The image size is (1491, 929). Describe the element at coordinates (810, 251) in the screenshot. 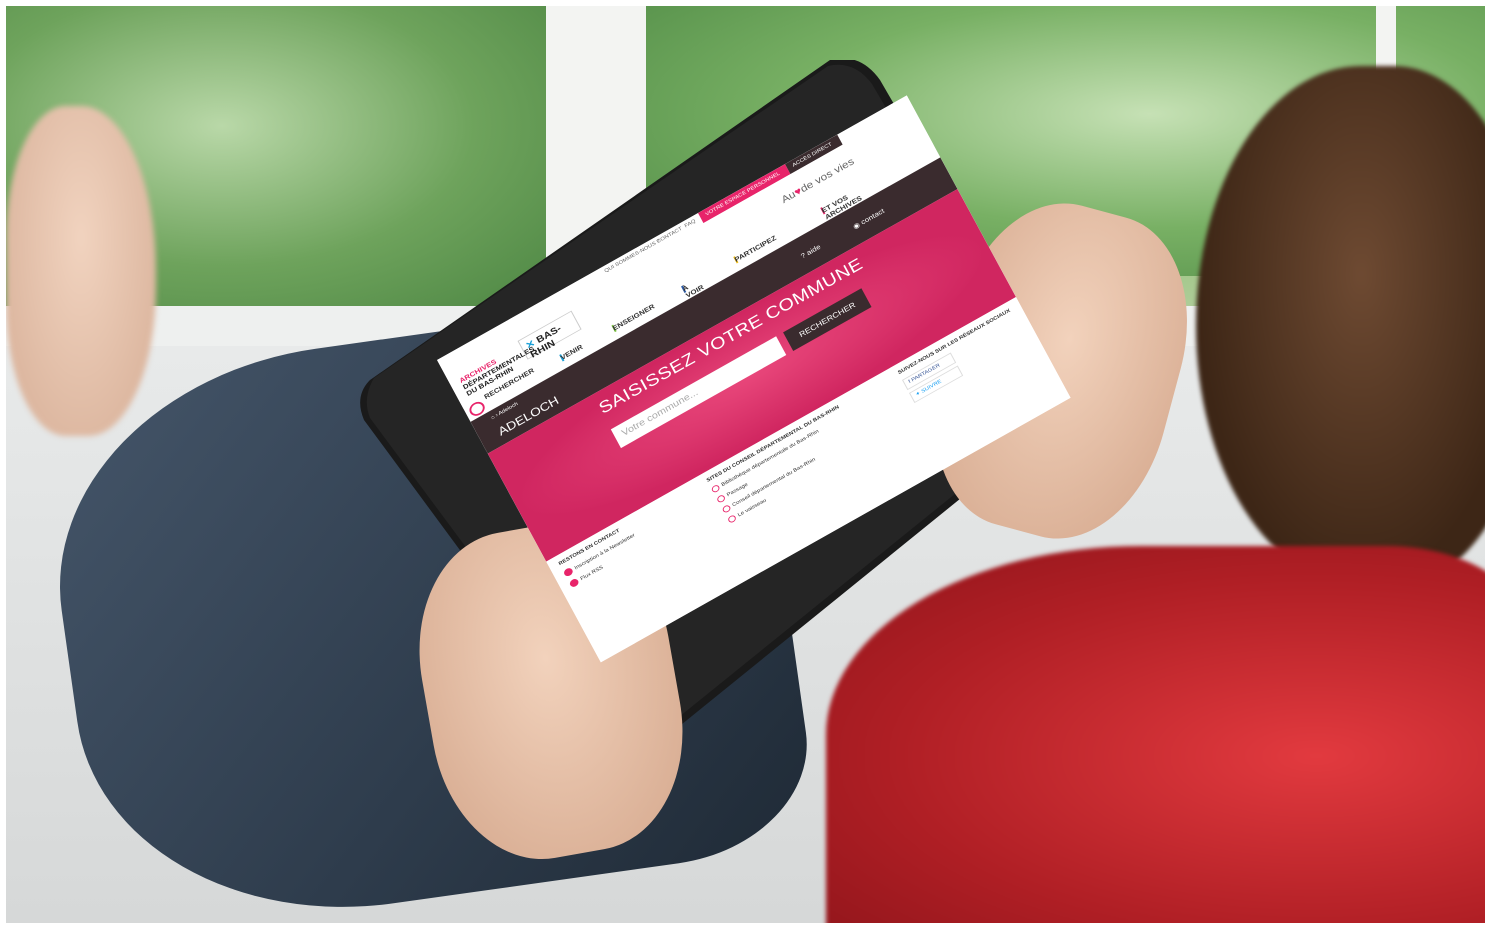

I see `aide-link: ? aide` at that location.